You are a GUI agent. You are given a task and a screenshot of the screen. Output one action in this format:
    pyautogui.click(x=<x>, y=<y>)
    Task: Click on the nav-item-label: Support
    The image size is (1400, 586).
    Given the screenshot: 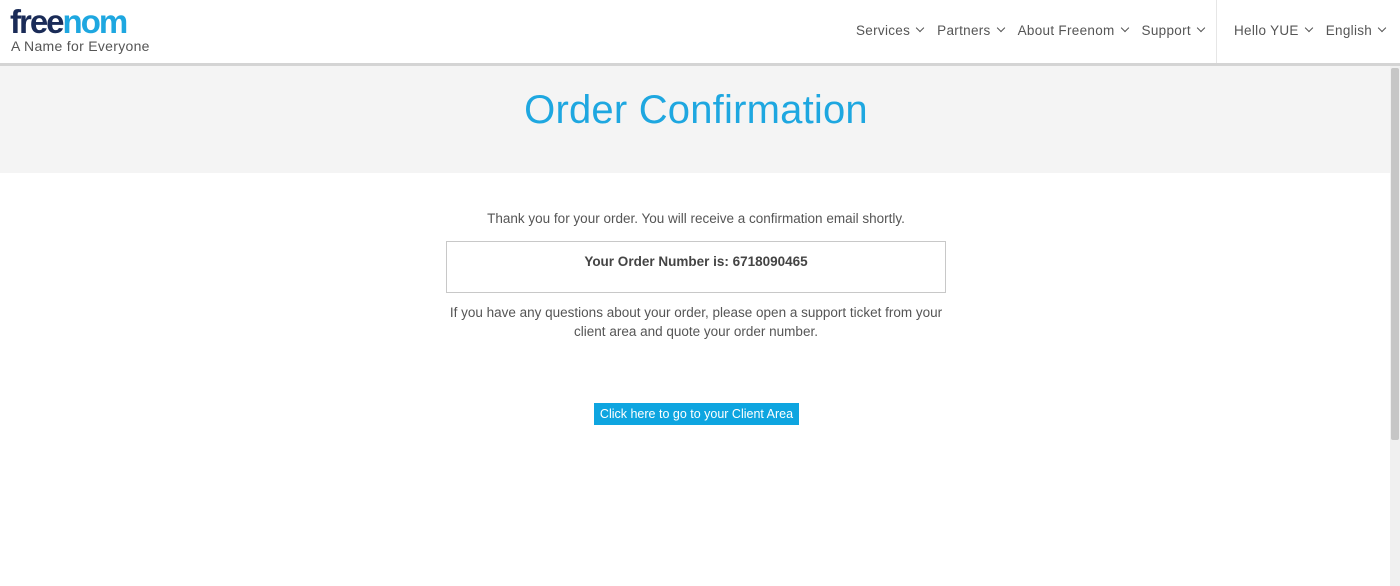 What is the action you would take?
    pyautogui.click(x=1166, y=30)
    